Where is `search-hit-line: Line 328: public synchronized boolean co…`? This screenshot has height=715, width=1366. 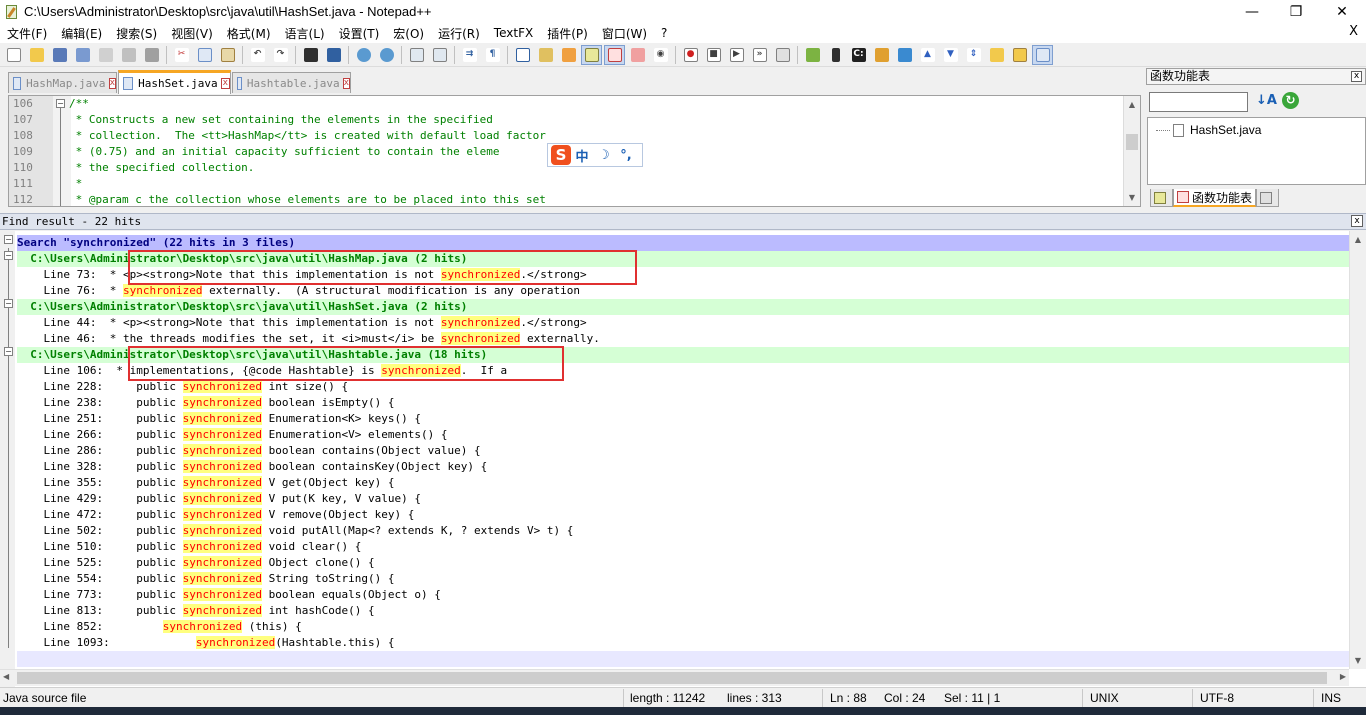
search-hit-line: Line 328: public synchronized boolean co… is located at coordinates (689, 467).